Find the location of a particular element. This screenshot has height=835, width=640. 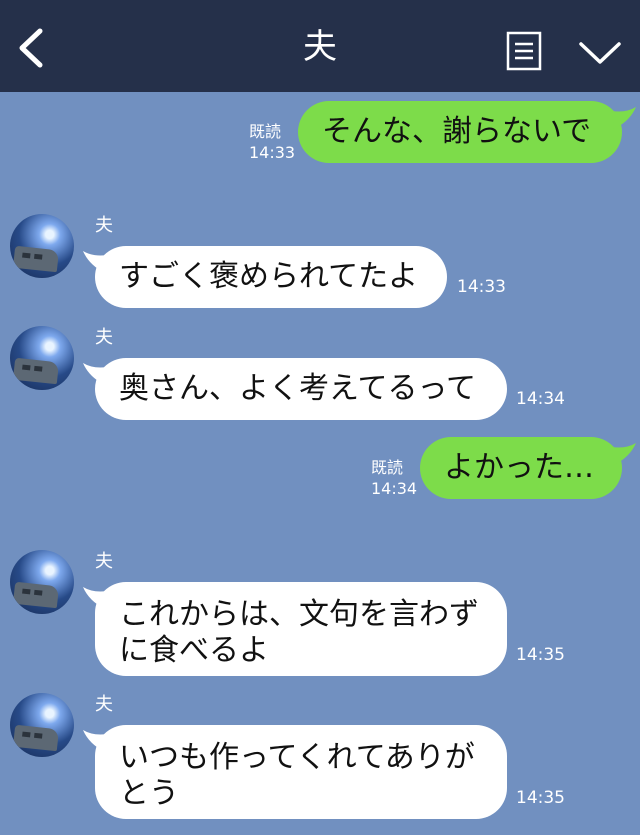

message-text: そんな、謝らないで is located at coordinates (457, 131).